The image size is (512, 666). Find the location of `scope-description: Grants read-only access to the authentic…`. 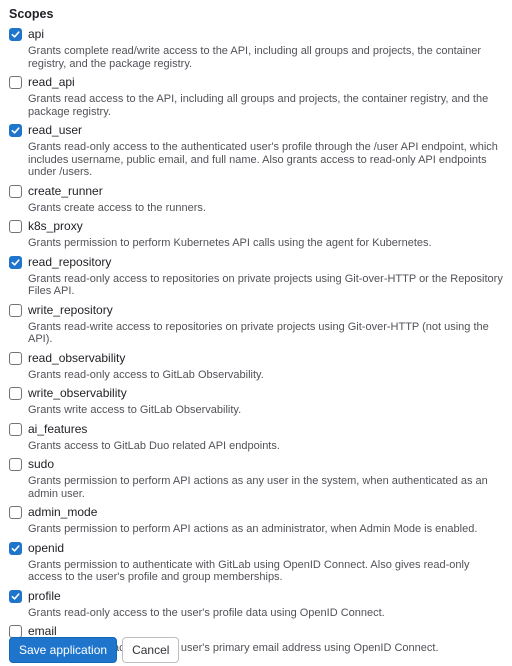

scope-description: Grants read-only access to the authentic… is located at coordinates (263, 159).